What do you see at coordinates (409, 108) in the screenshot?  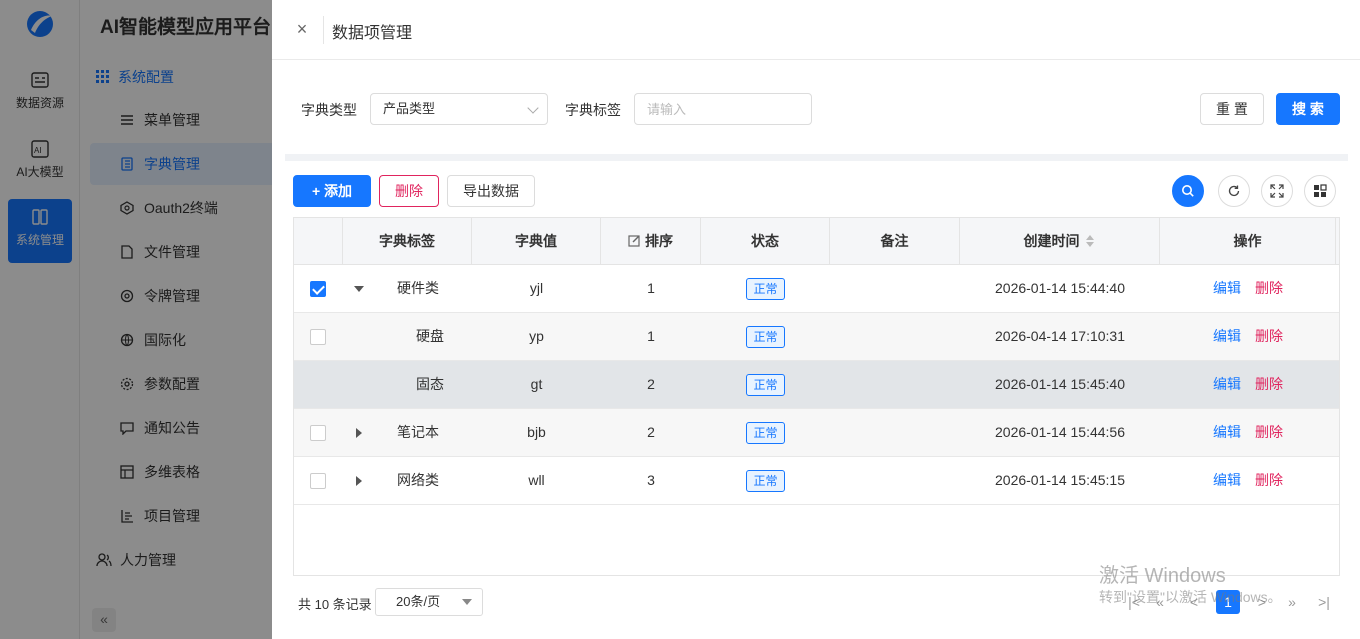 I see `dict-type-value: 产品类型` at bounding box center [409, 108].